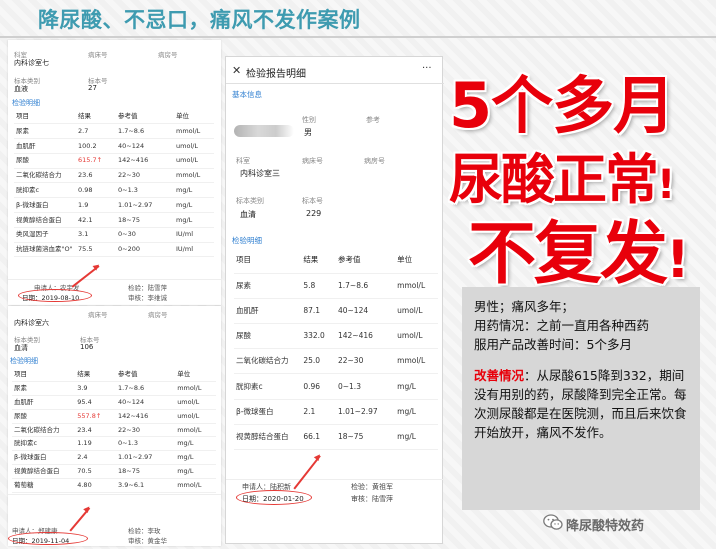 The image size is (716, 549). Describe the element at coordinates (372, 499) in the screenshot. I see `reviewer: 审核：陆雪萍` at that location.